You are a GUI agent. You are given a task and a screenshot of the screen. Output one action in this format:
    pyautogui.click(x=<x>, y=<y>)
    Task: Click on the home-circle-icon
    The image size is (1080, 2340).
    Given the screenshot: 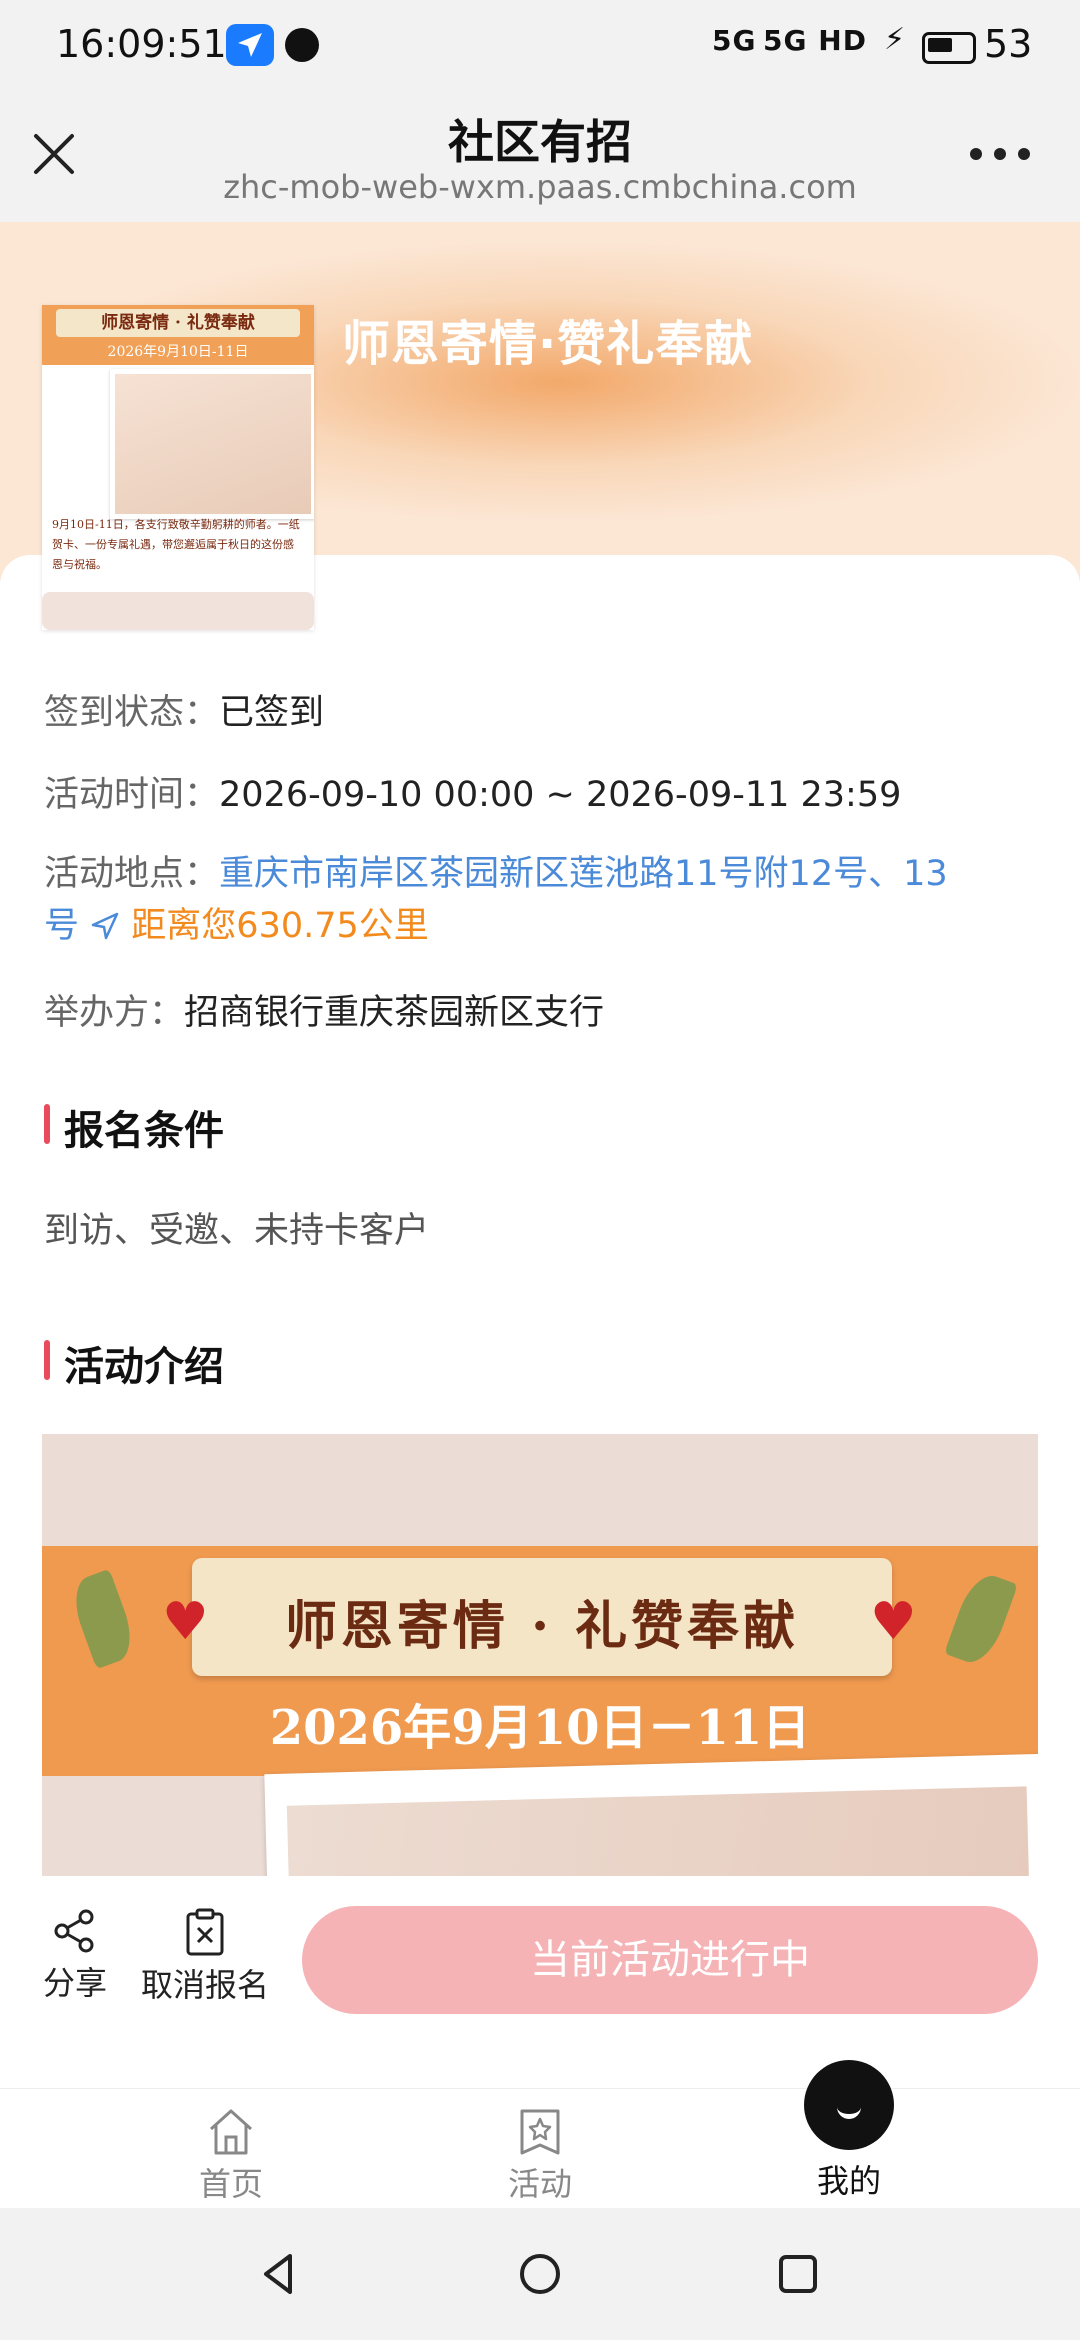 What is the action you would take?
    pyautogui.click(x=540, y=2274)
    